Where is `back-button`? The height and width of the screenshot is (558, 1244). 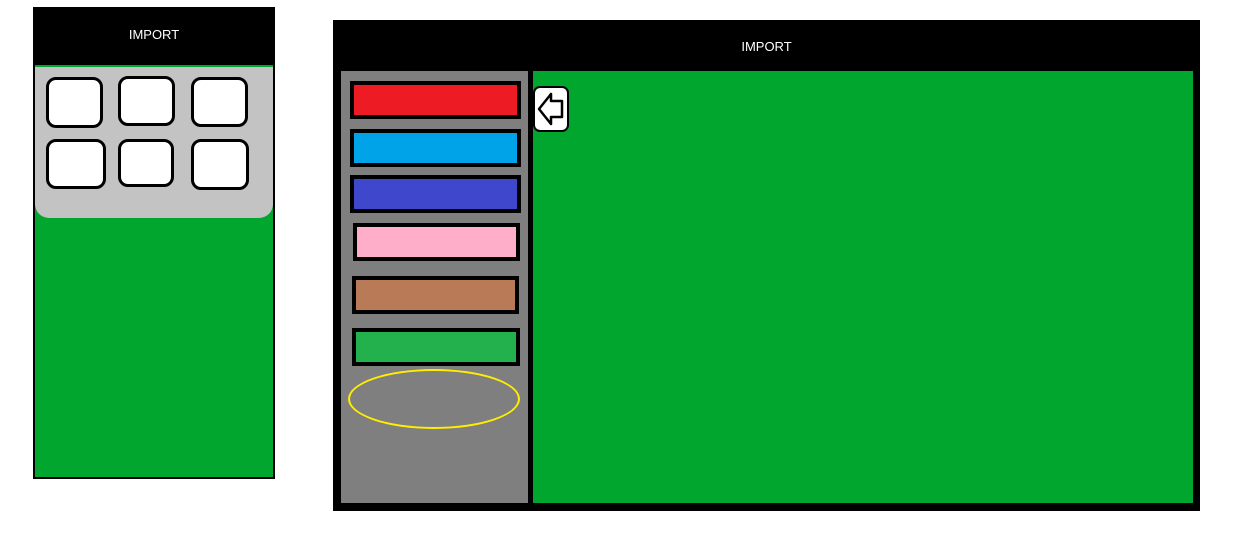 back-button is located at coordinates (551, 109).